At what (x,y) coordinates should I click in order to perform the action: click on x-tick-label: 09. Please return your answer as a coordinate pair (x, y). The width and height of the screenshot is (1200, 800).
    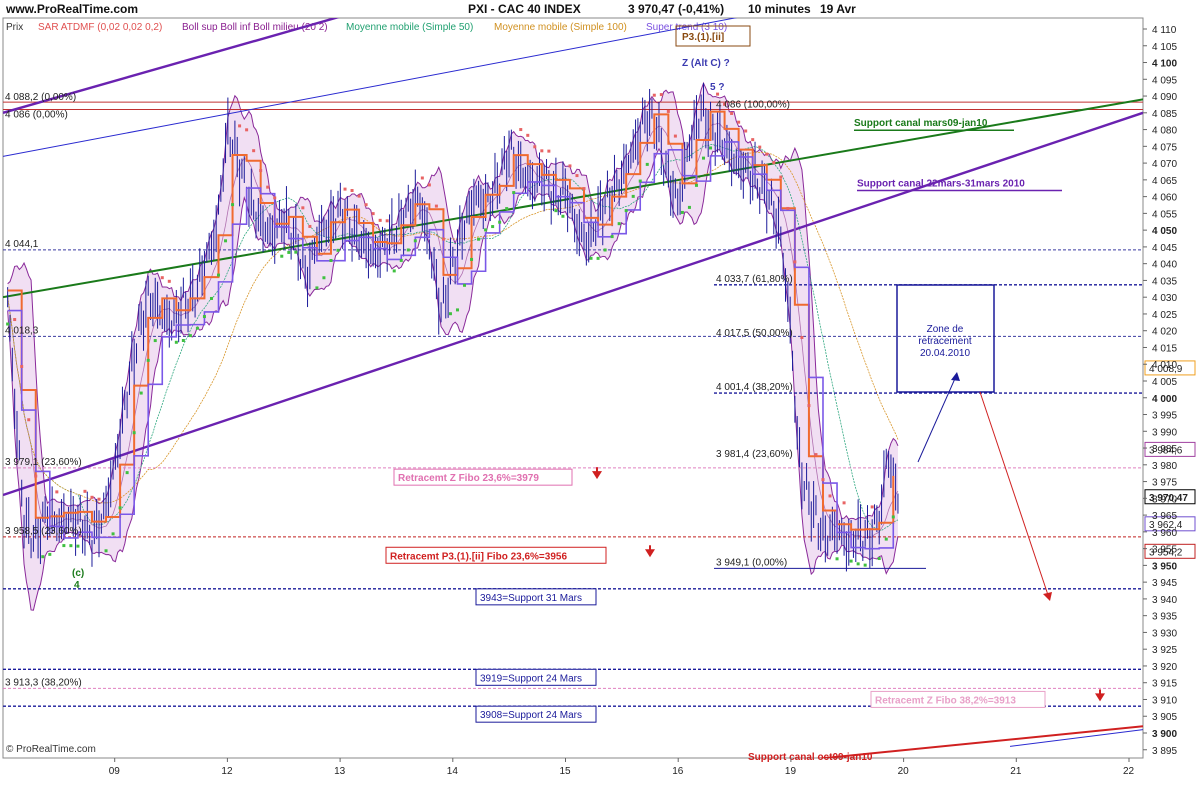
    Looking at the image, I should click on (115, 771).